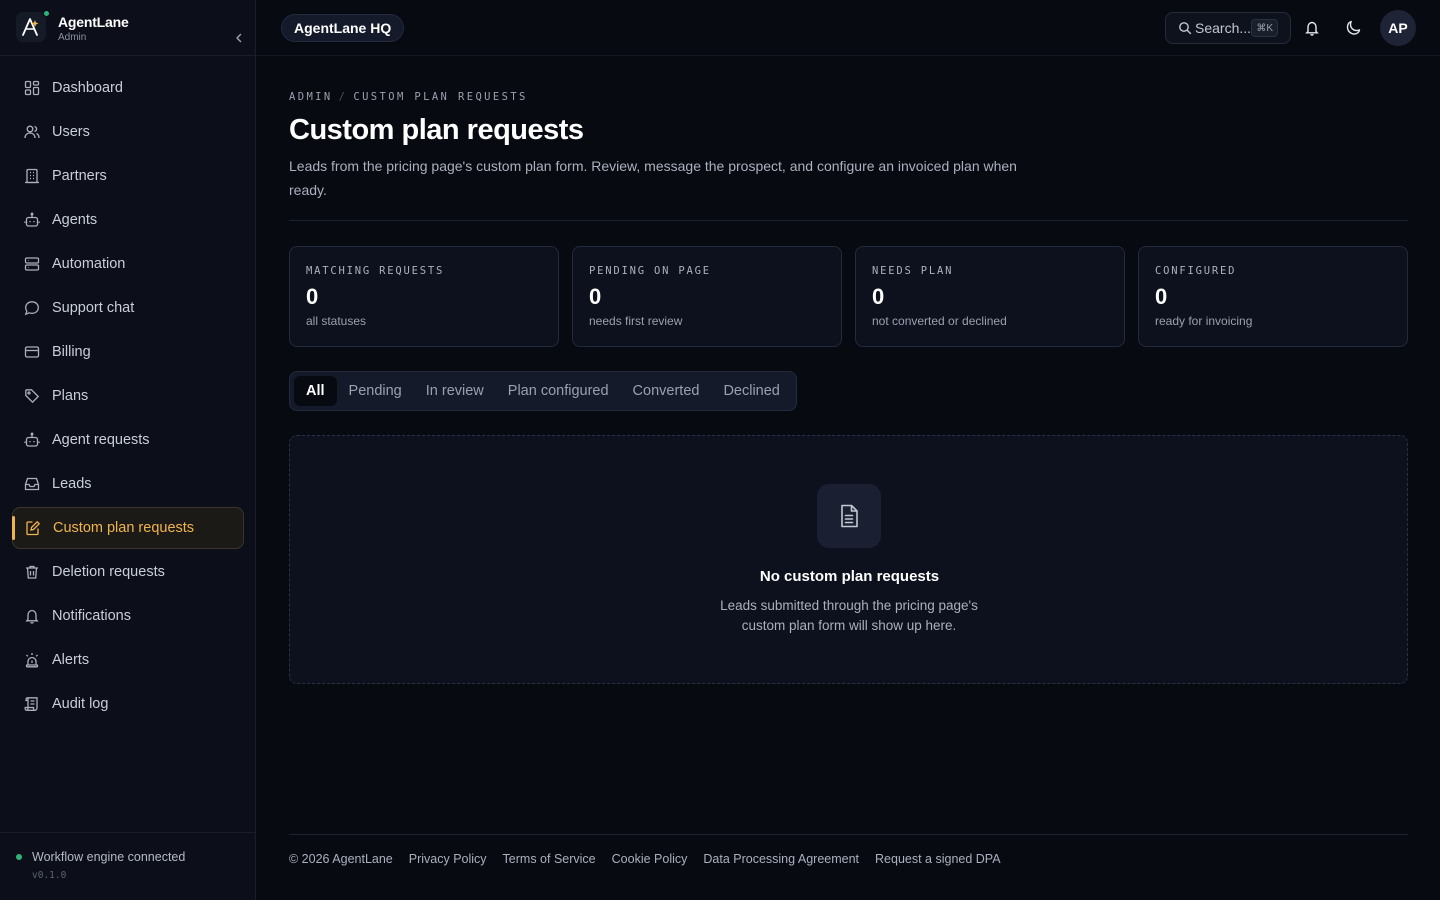 The width and height of the screenshot is (1440, 900). Describe the element at coordinates (848, 220) in the screenshot. I see `header-divider` at that location.